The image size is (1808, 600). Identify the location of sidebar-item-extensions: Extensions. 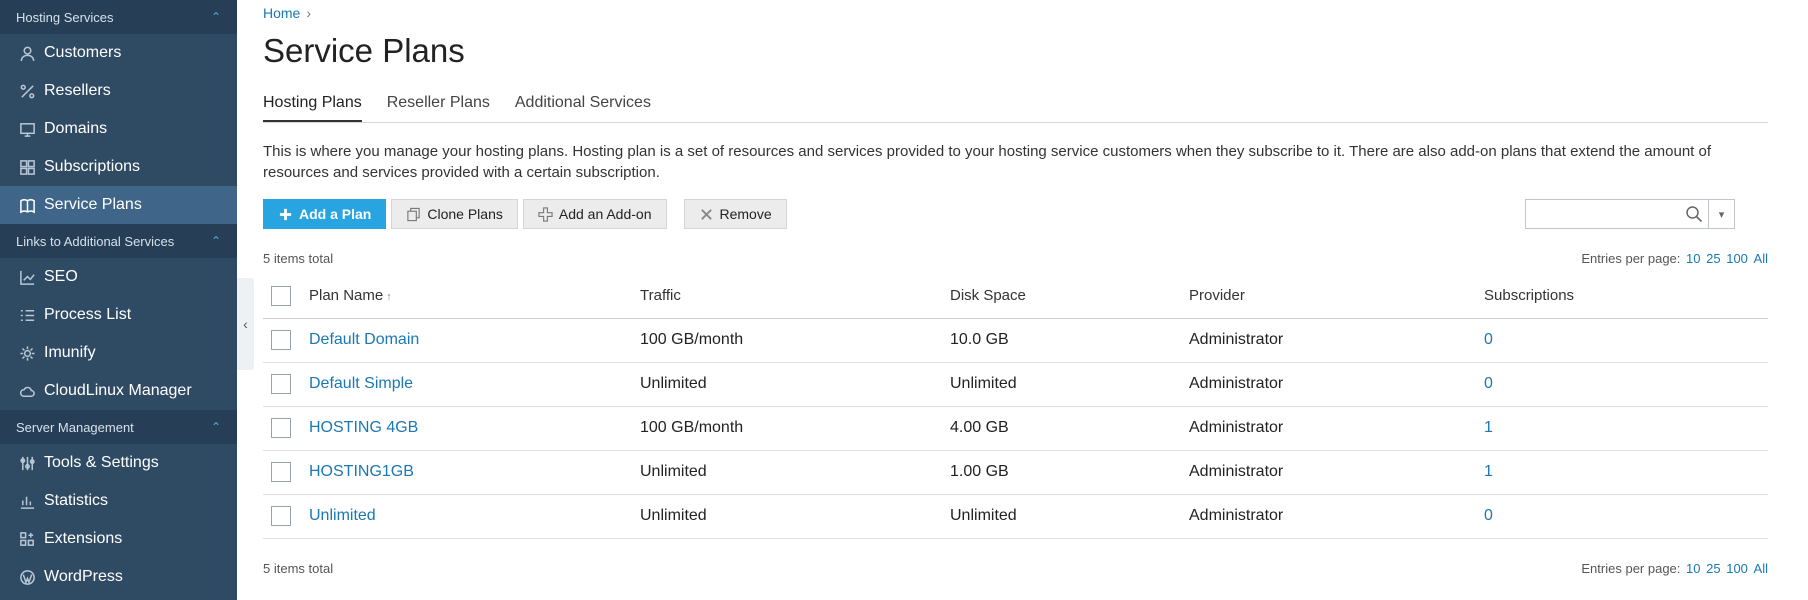
(118, 539).